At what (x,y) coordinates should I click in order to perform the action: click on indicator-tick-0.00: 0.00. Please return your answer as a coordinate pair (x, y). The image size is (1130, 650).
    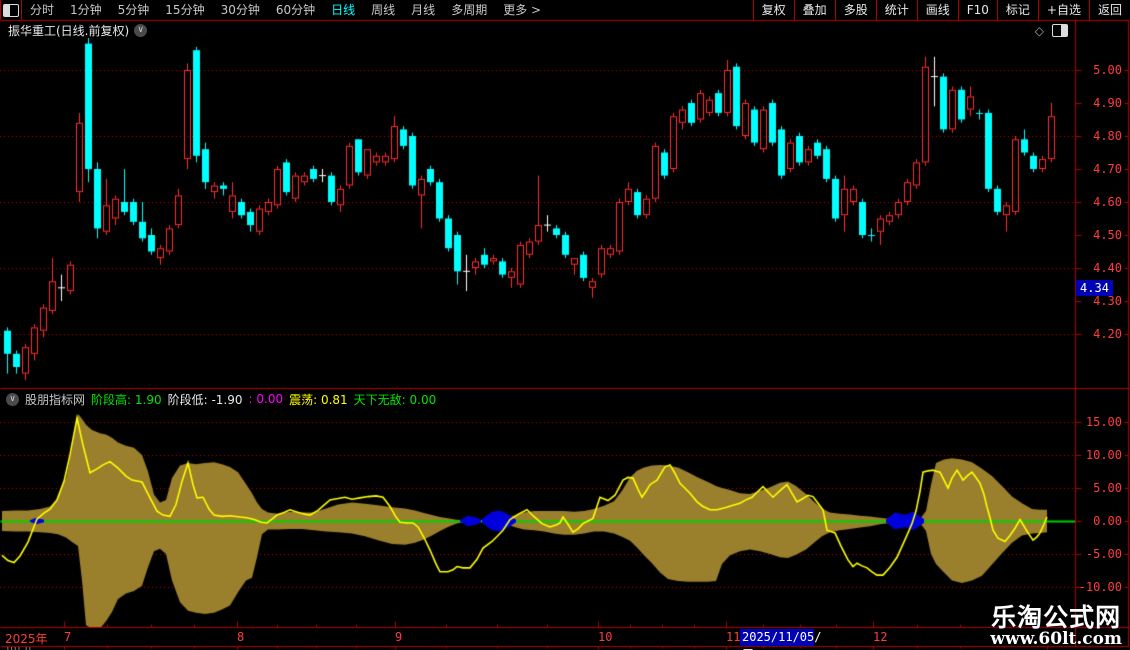
    Looking at the image, I should click on (1107, 521).